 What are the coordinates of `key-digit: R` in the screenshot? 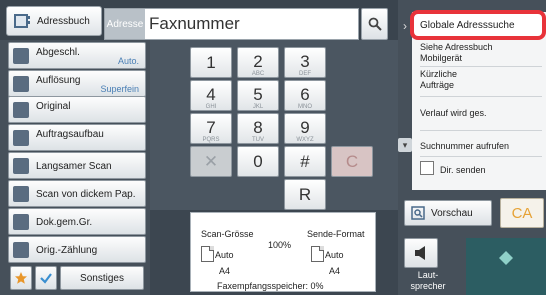 It's located at (305, 194).